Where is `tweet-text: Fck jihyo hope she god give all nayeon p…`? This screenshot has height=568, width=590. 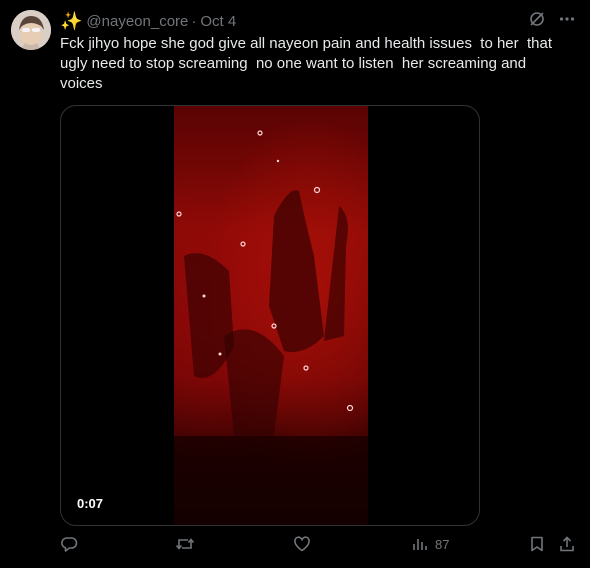
tweet-text: Fck jihyo hope she god give all nayeon p… is located at coordinates (308, 63).